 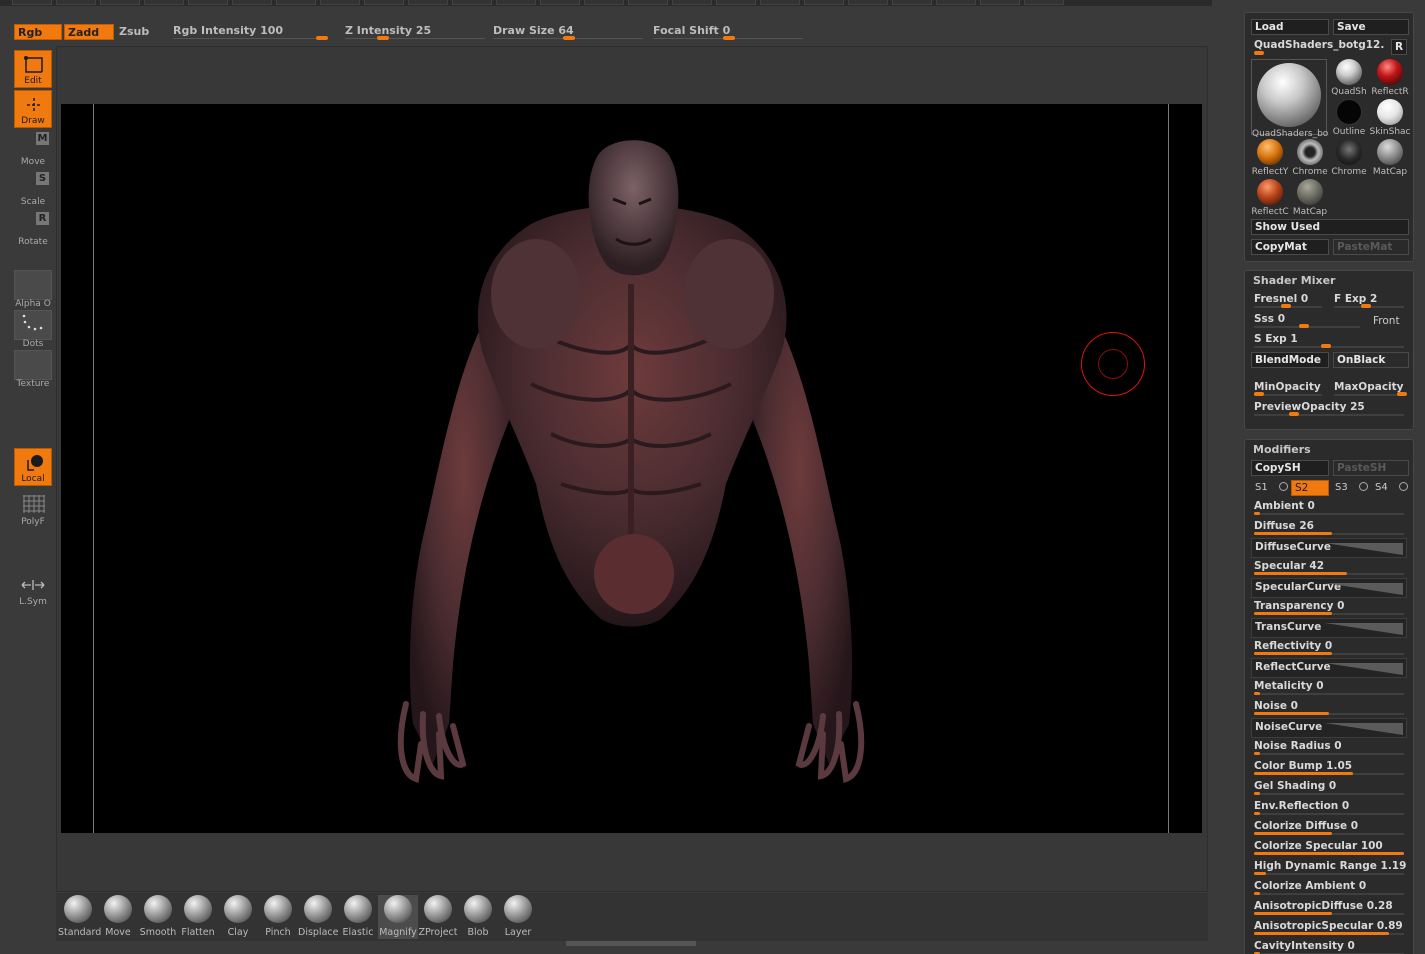 I want to click on paste-mat-button: PasteMat, so click(x=1371, y=247).